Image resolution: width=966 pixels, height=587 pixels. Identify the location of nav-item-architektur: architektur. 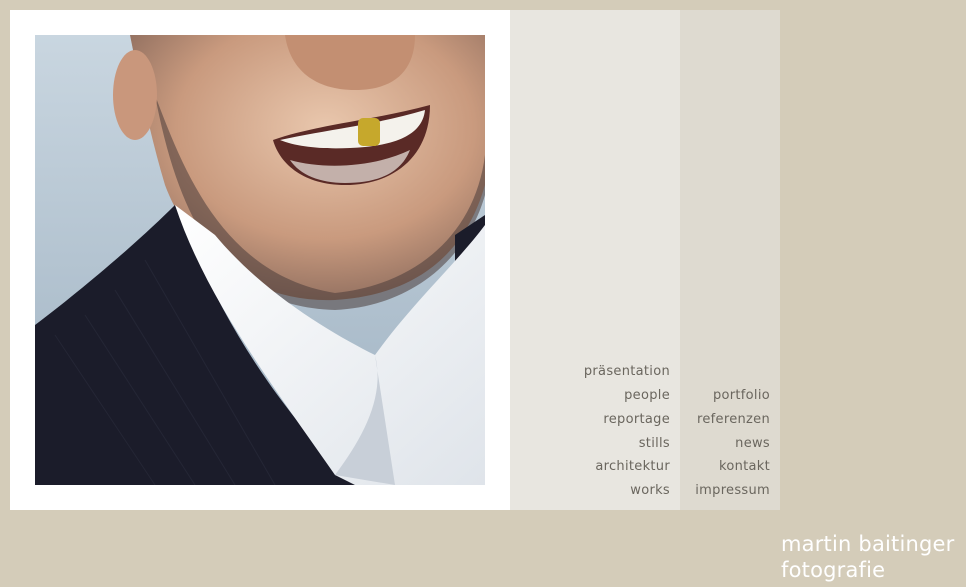
(627, 467).